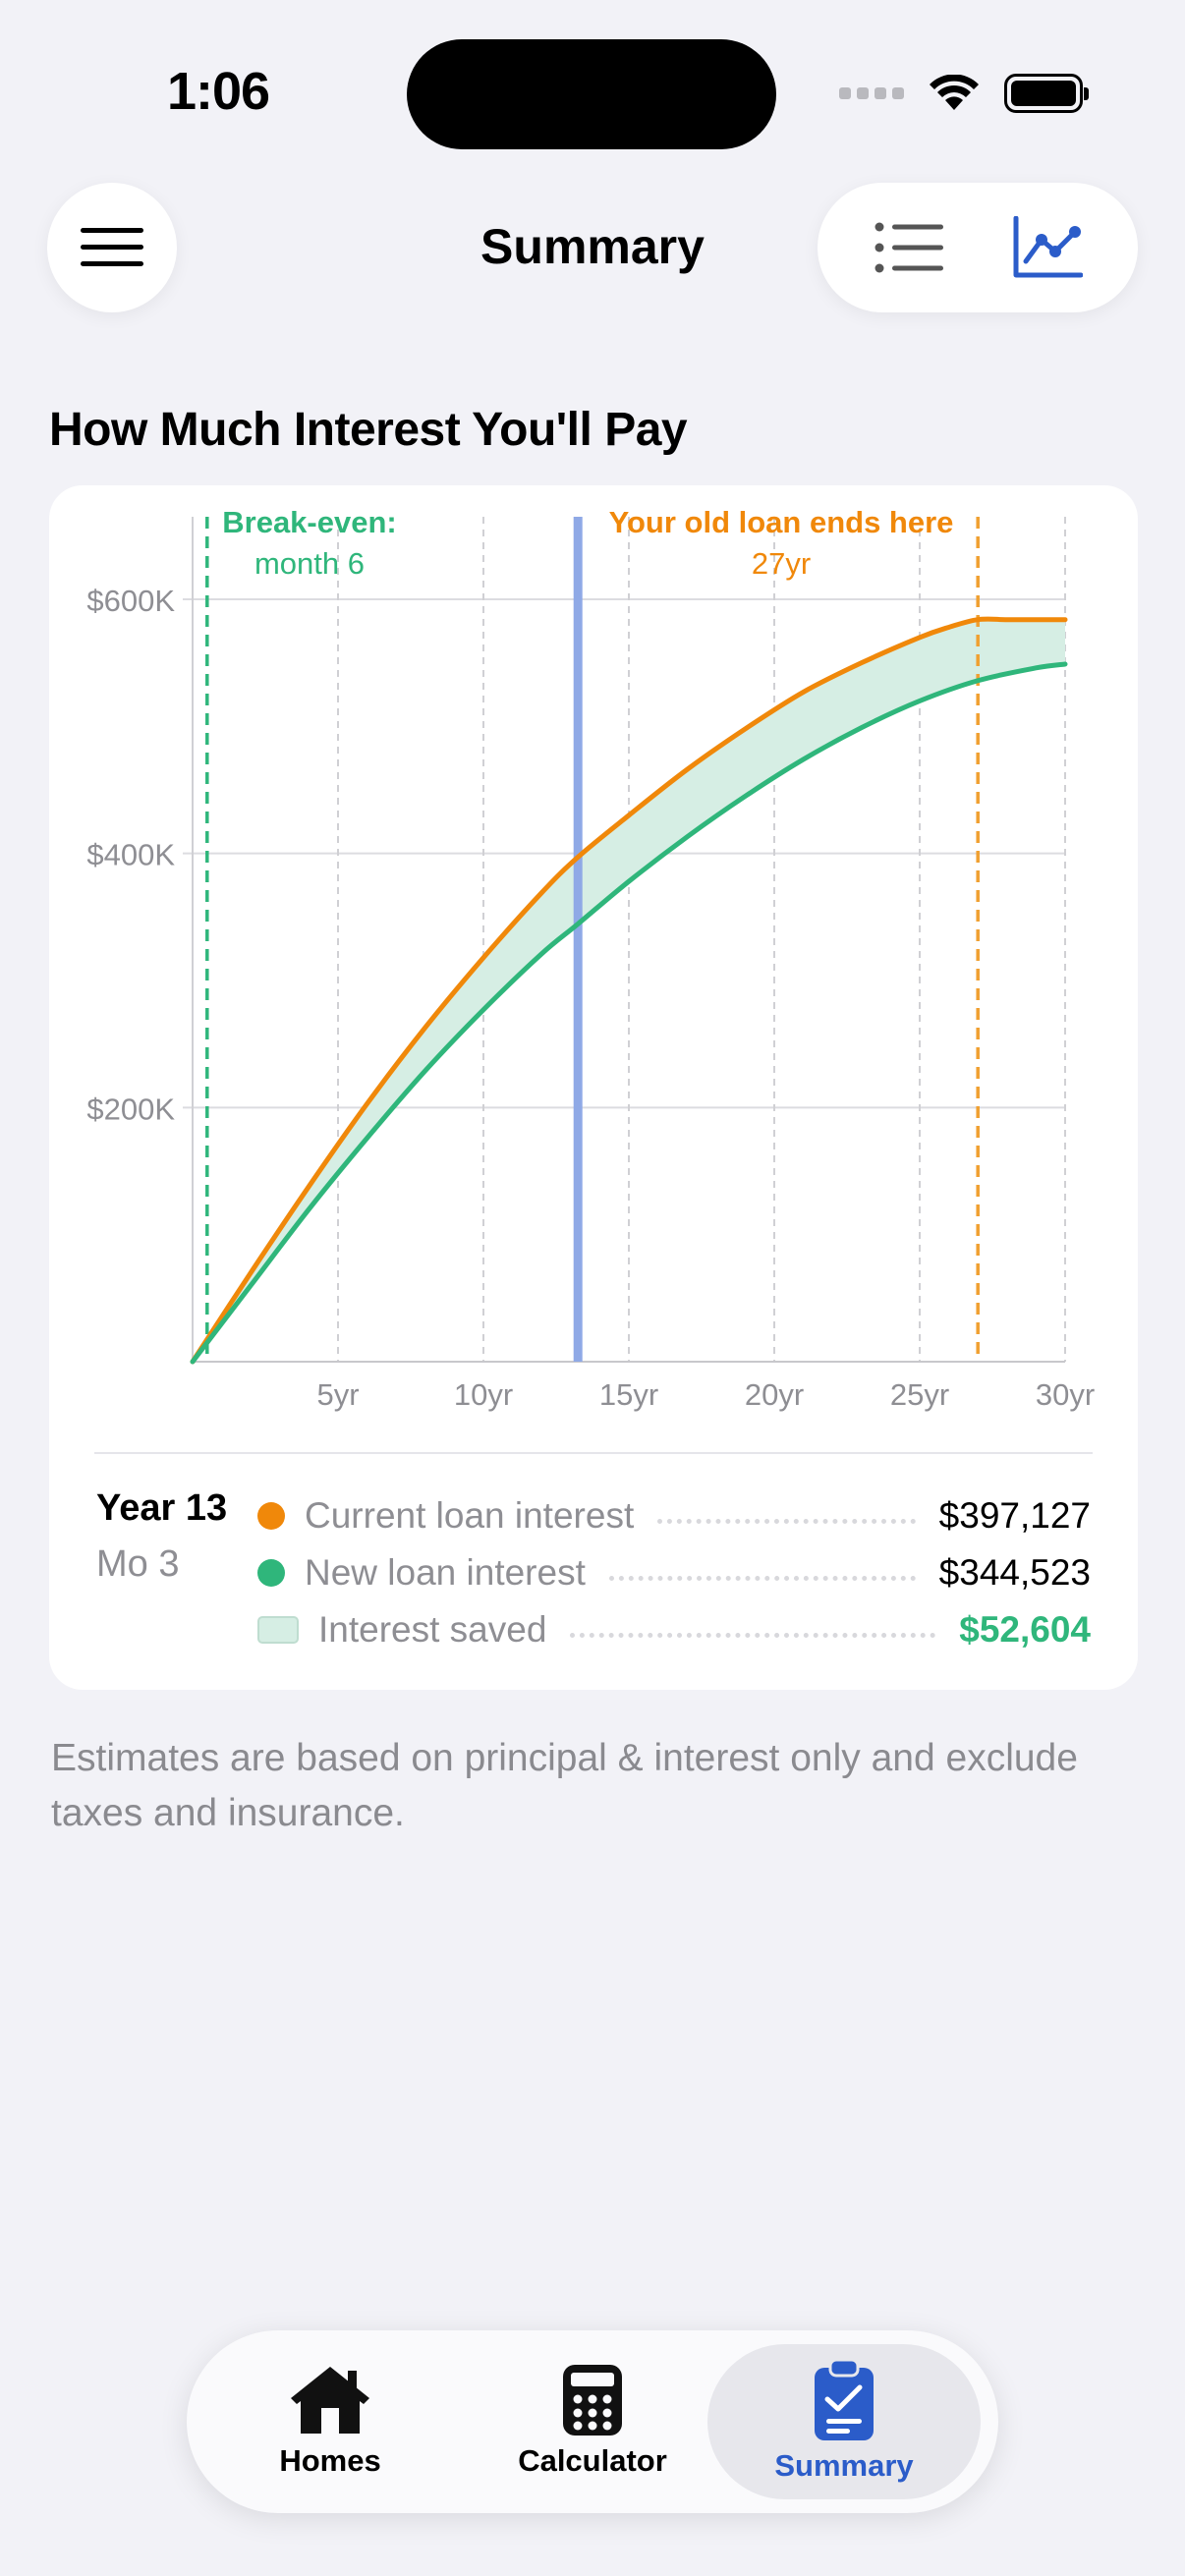  I want to click on section-title: How Much Interest You'll Pay, so click(369, 430).